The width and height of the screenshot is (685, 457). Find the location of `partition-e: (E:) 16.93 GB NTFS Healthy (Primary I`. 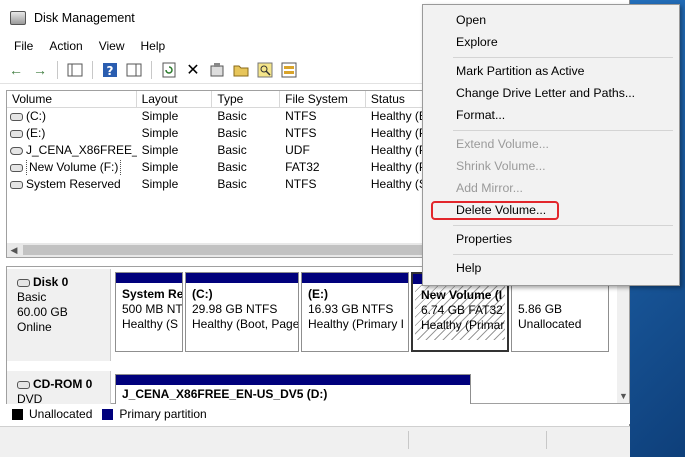

partition-e: (E:) 16.93 GB NTFS Healthy (Primary I is located at coordinates (355, 312).